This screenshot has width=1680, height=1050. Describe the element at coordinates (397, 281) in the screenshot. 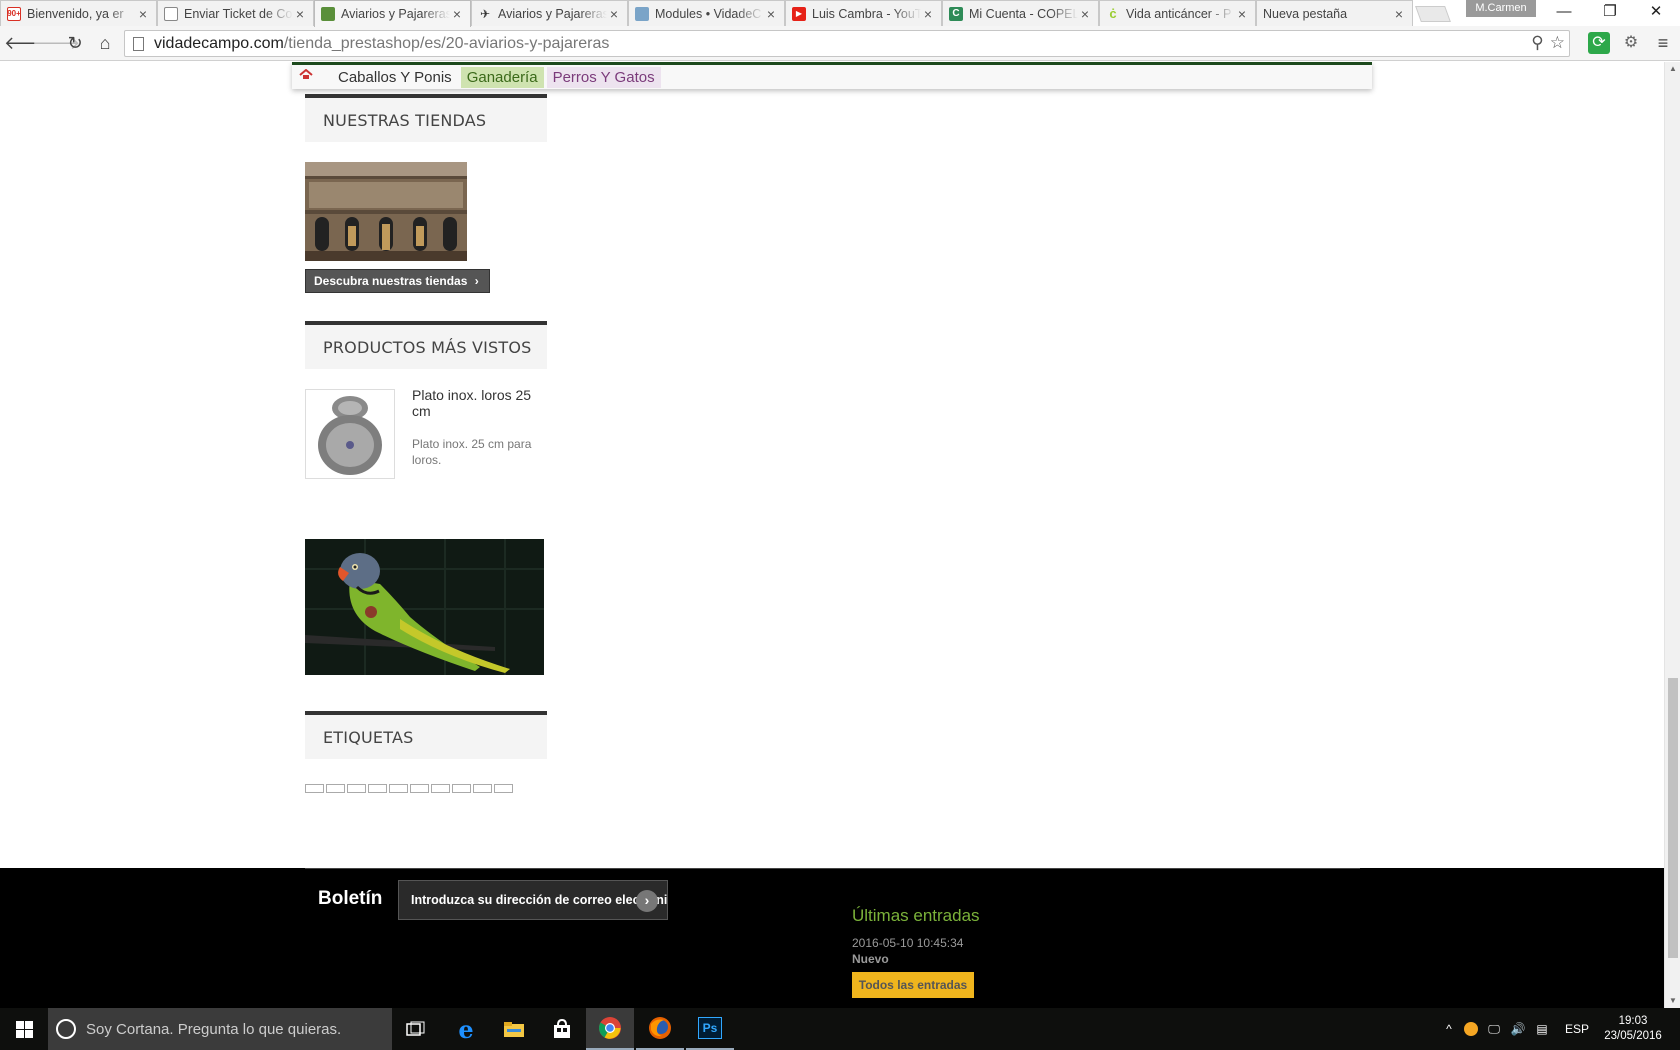

I see `discover-stores-button: Descubra nuestras tiendas ›` at that location.